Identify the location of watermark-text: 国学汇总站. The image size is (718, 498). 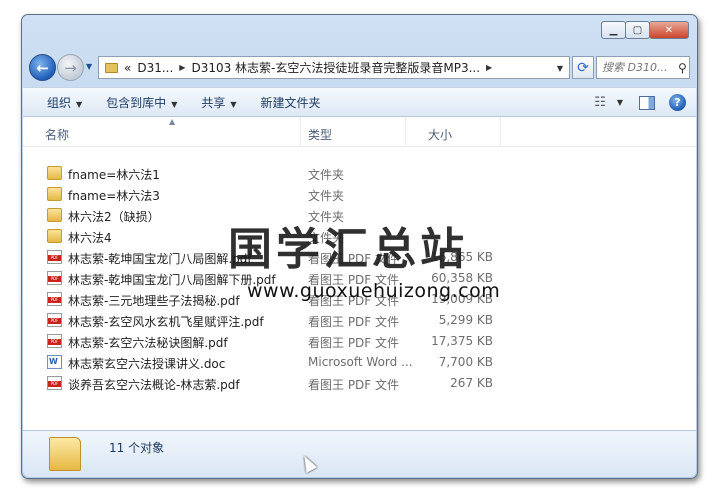
(348, 249).